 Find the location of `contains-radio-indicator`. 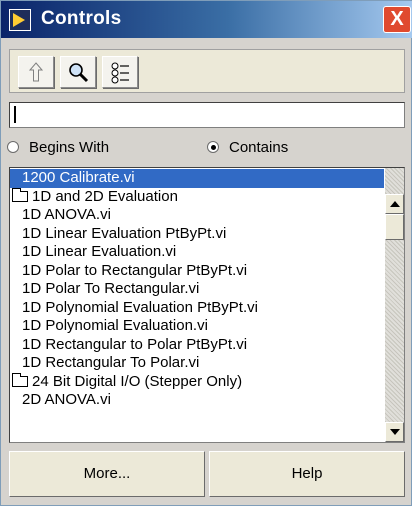

contains-radio-indicator is located at coordinates (213, 147).